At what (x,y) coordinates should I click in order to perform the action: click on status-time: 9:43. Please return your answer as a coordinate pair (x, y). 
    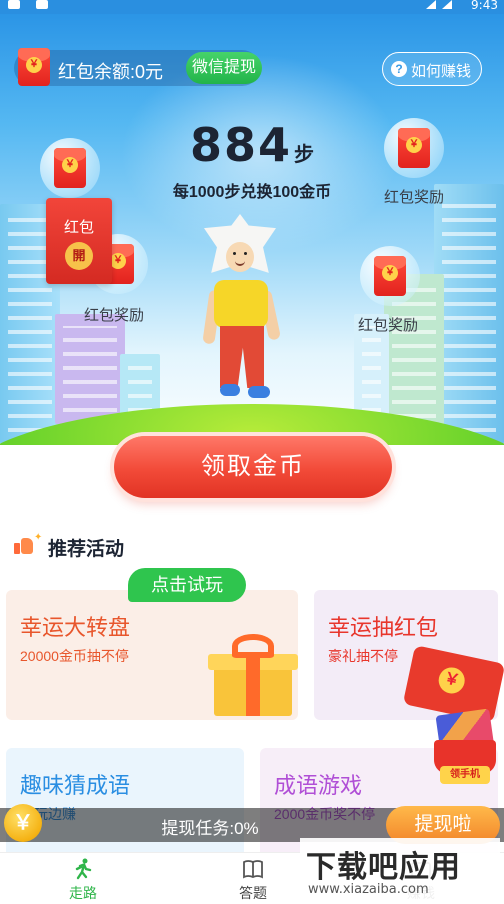
    Looking at the image, I should click on (484, 6).